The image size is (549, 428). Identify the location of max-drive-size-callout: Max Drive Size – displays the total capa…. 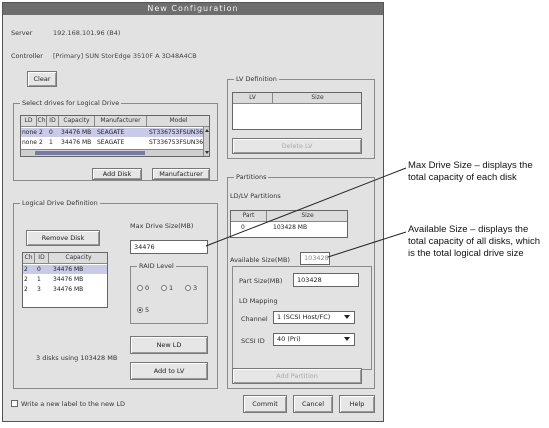
(470, 171).